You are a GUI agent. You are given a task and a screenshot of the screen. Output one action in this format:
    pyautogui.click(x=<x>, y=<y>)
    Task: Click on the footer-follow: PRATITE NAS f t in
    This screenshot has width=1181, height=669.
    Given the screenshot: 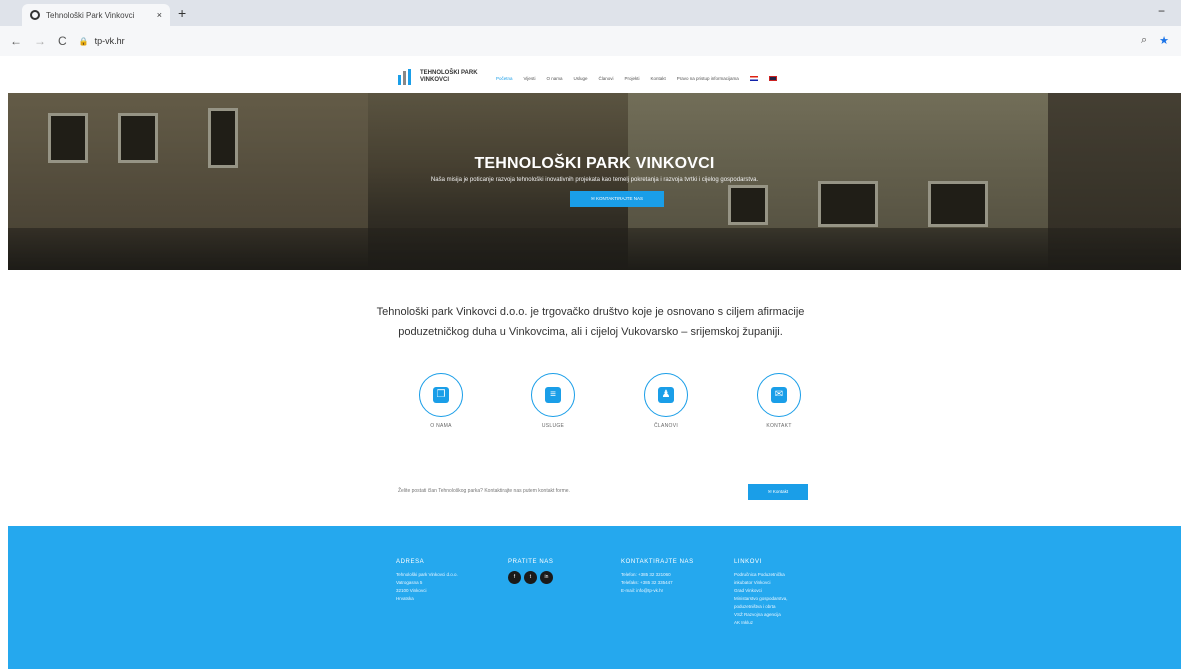 What is the action you would take?
    pyautogui.click(x=531, y=571)
    